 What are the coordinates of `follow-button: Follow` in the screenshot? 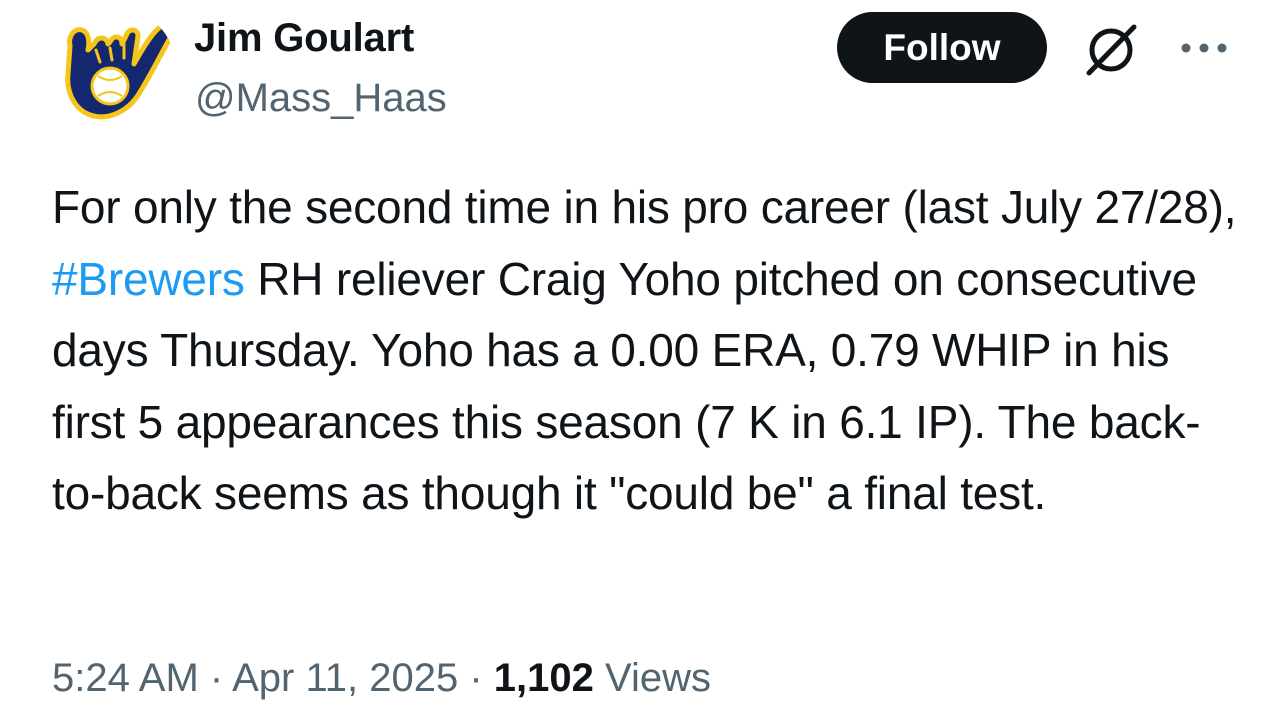 It's located at (942, 47).